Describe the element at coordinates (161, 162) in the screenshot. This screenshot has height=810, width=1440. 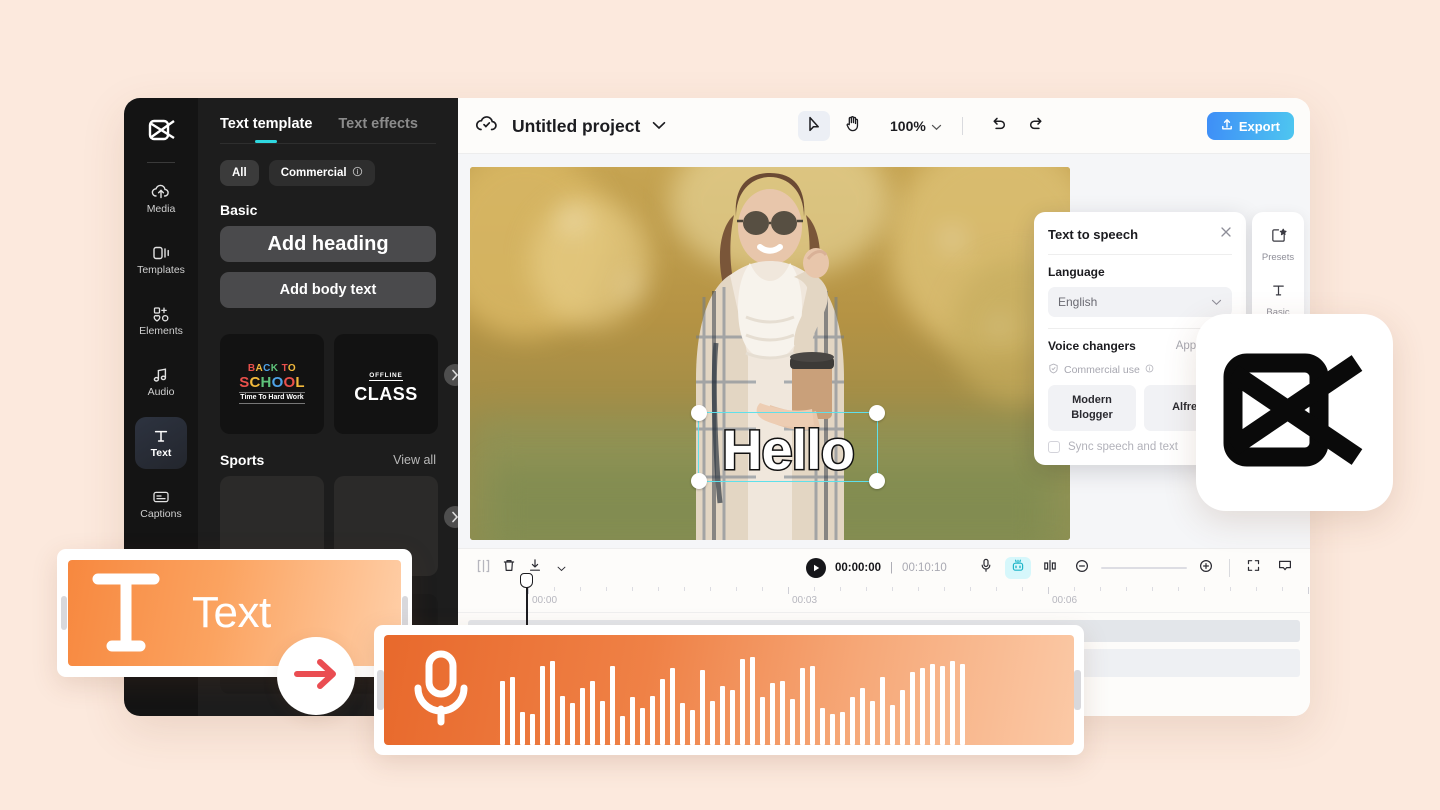
I see `rail-divider` at that location.